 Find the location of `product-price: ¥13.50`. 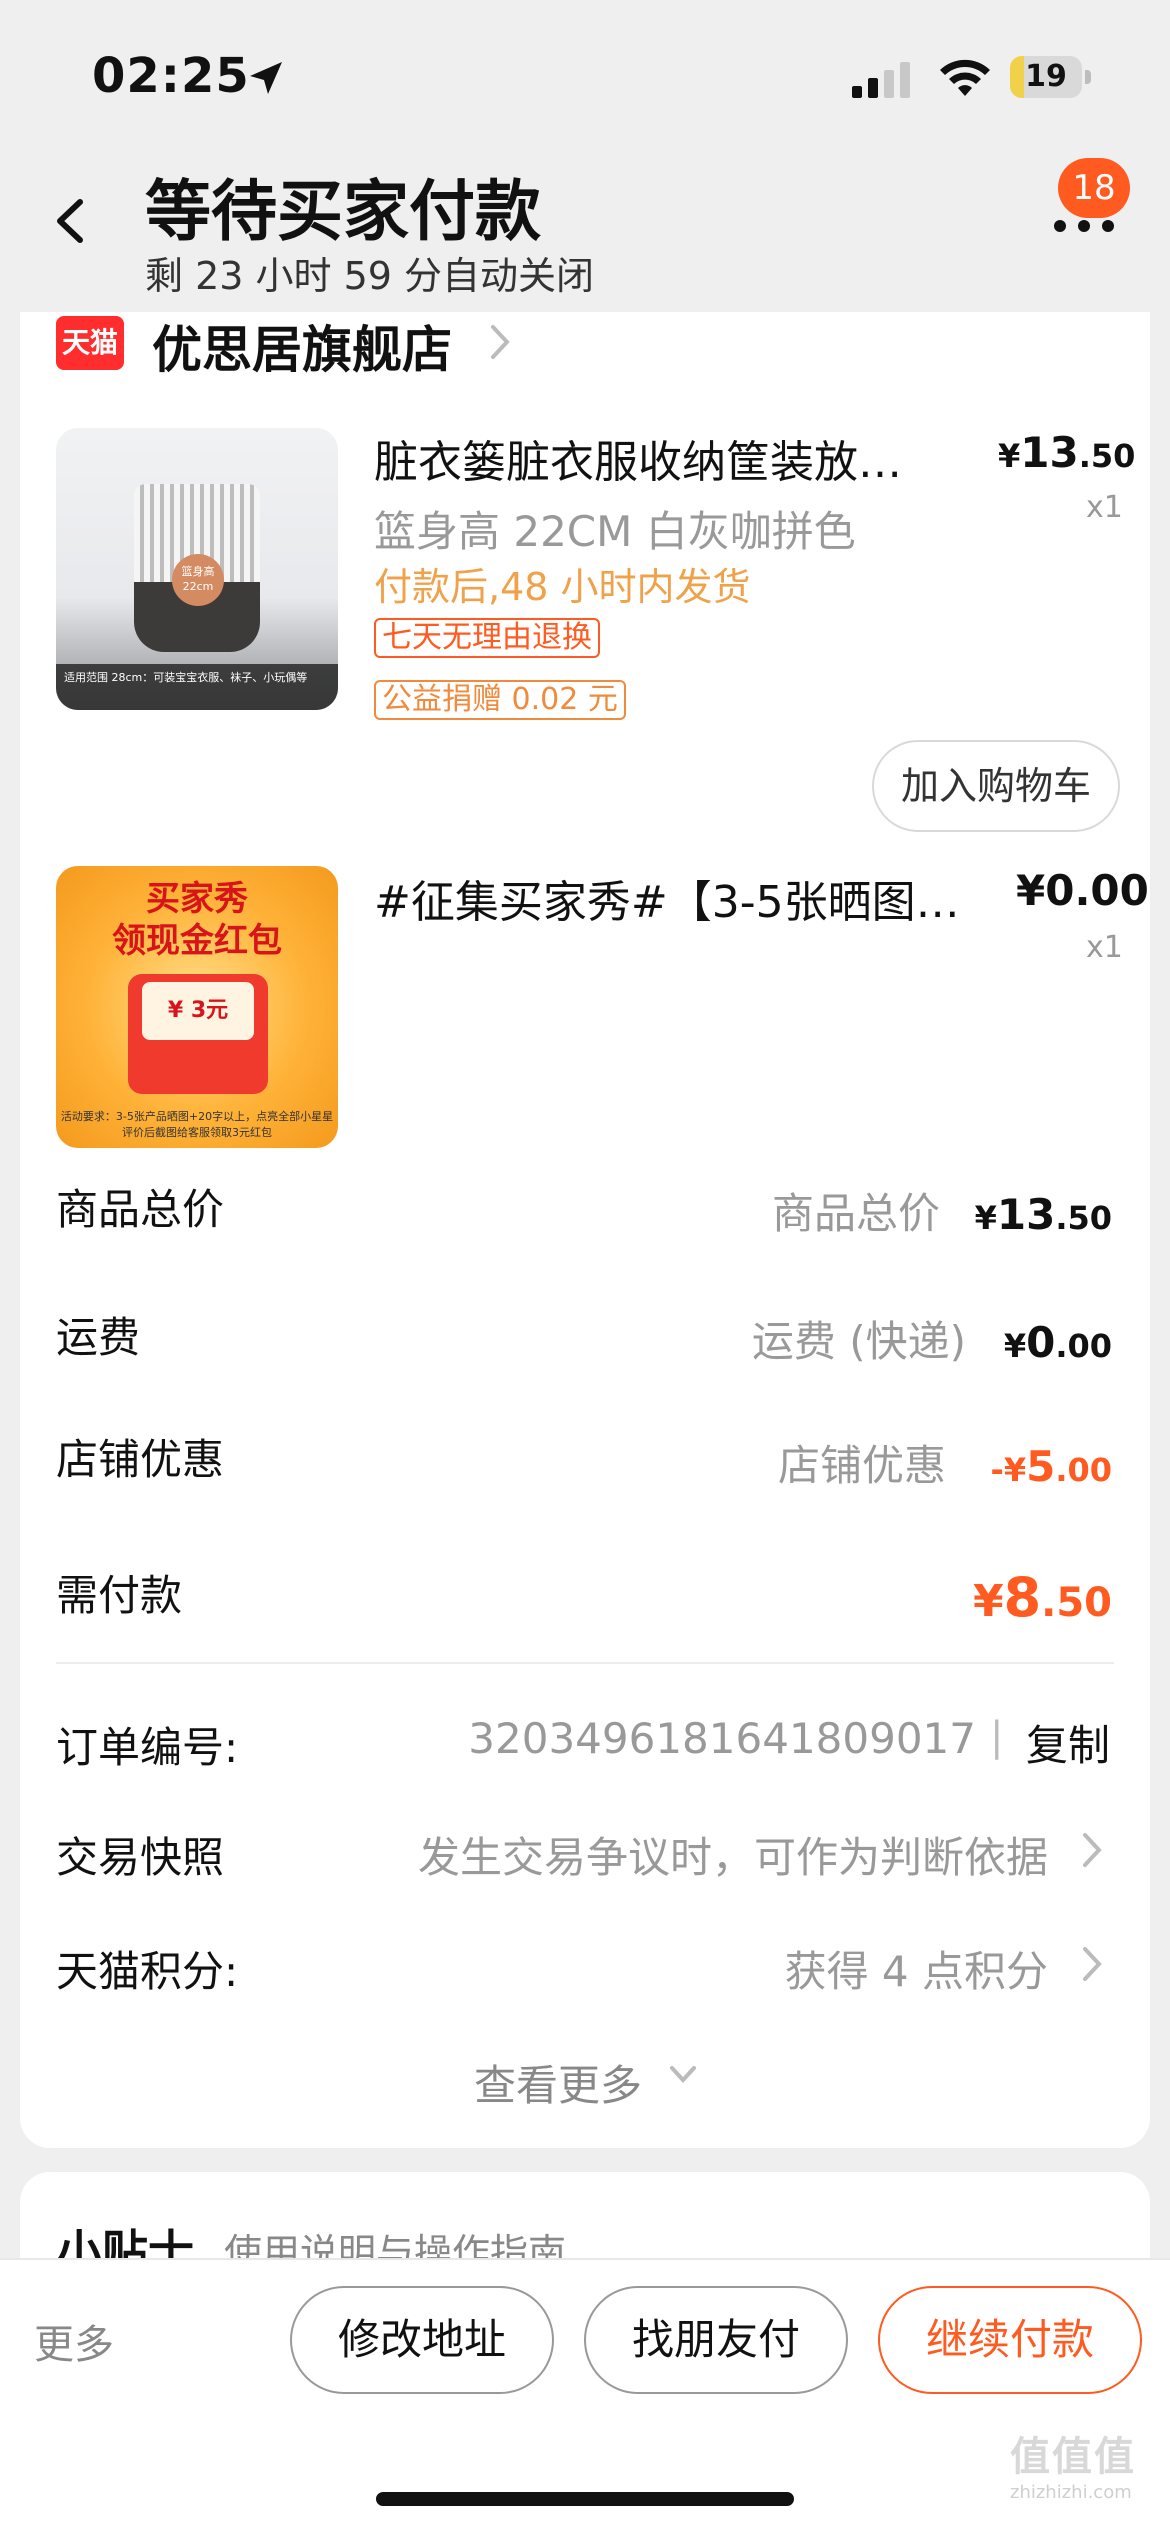

product-price: ¥13.50 is located at coordinates (1067, 452).